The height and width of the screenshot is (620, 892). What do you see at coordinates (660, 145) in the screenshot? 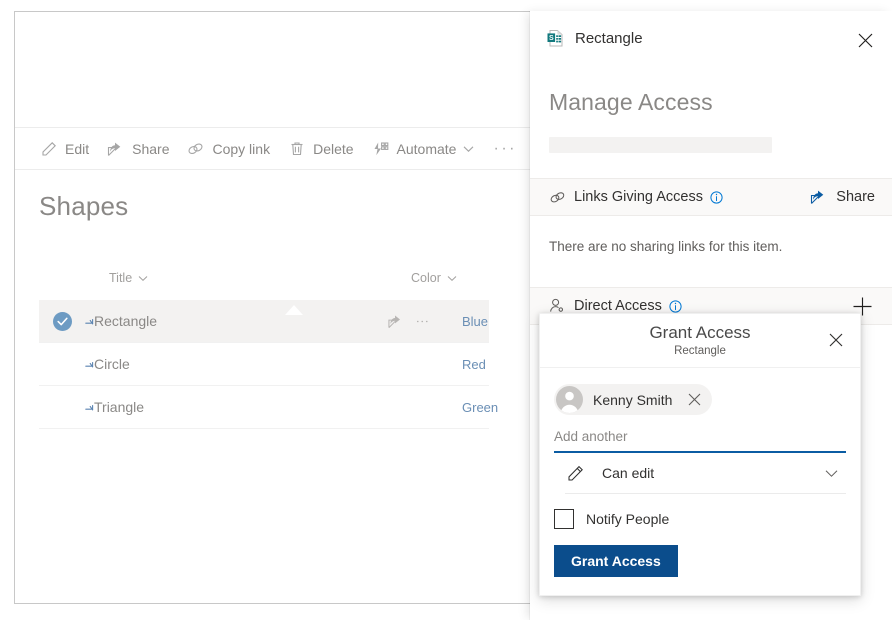
I see `loading-shimmer-bar` at bounding box center [660, 145].